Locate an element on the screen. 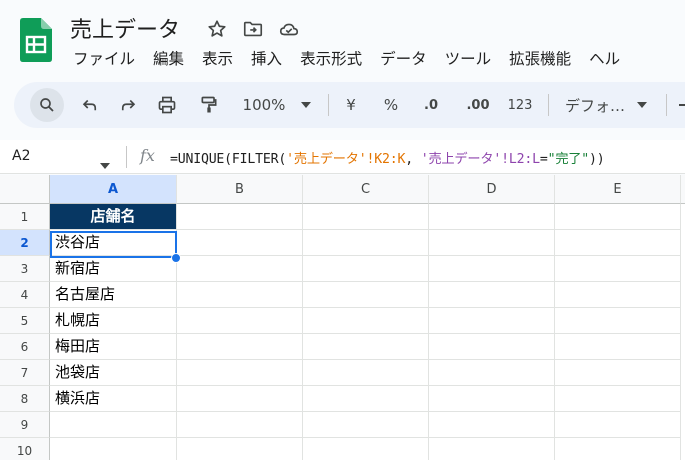  row-header-9: 9 is located at coordinates (25, 425).